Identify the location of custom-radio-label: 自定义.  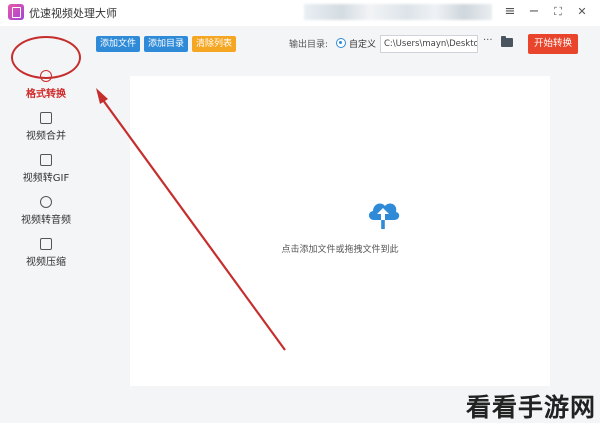
(363, 45).